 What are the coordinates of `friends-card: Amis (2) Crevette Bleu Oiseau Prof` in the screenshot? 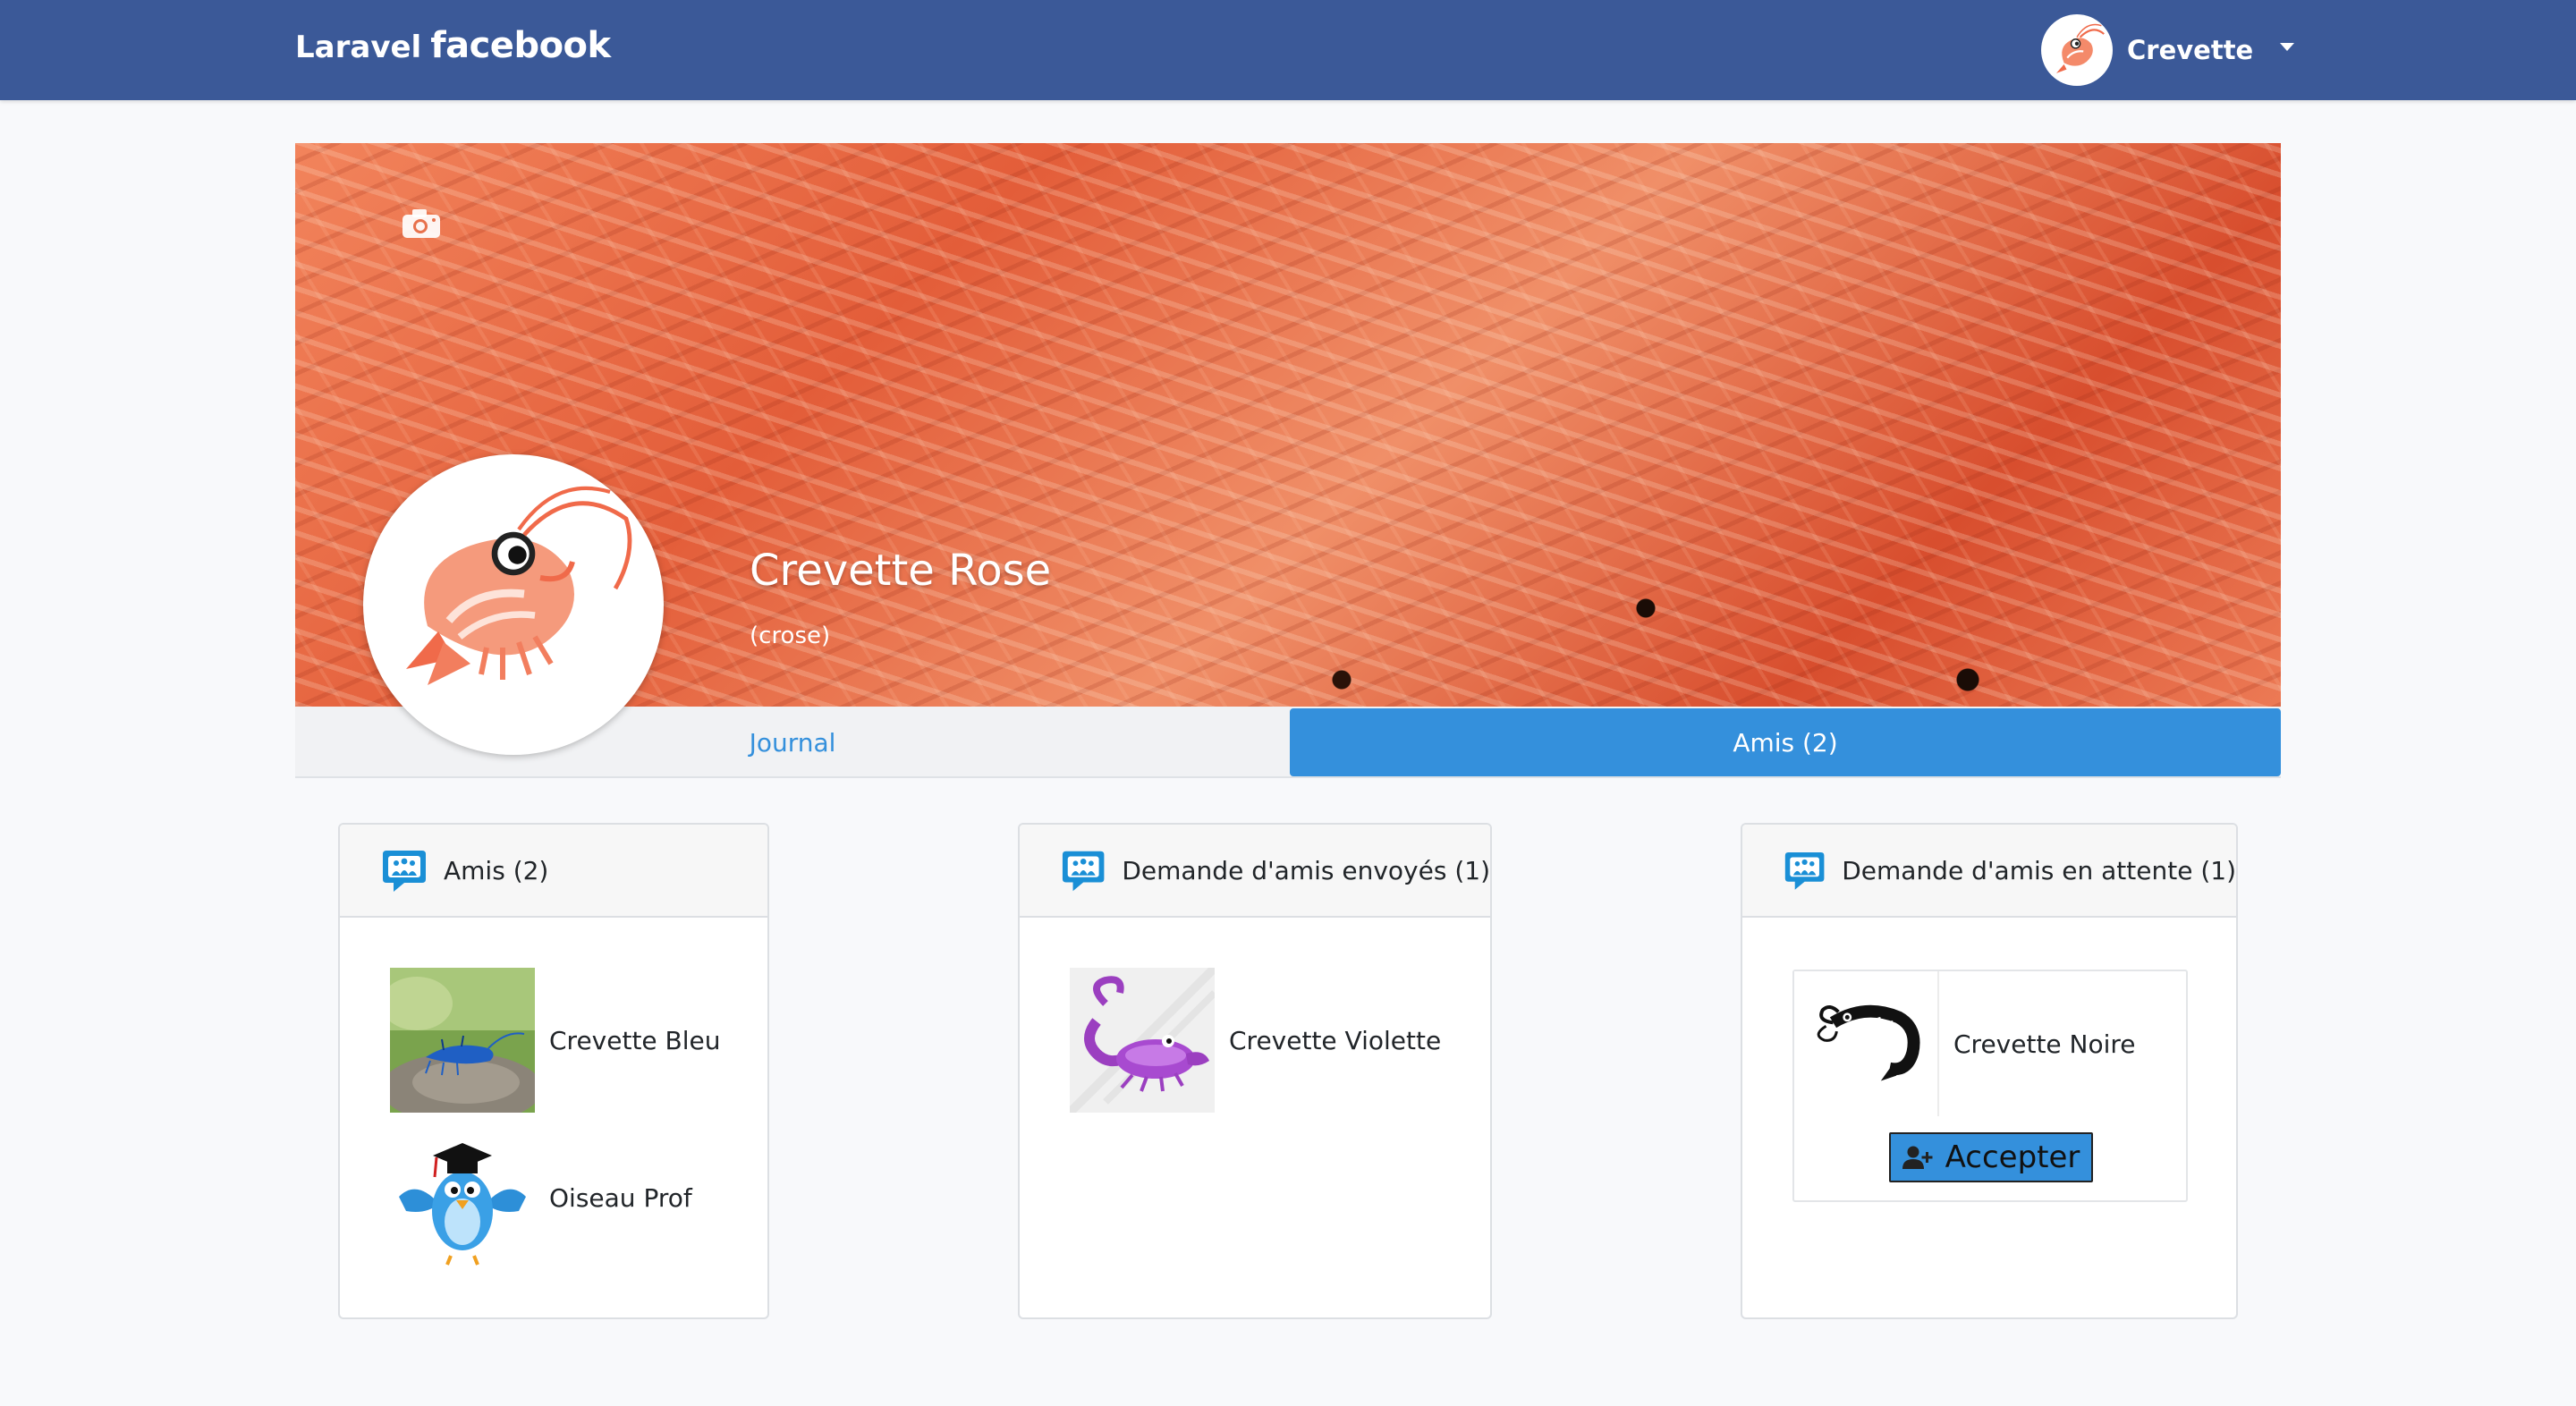 It's located at (553, 1071).